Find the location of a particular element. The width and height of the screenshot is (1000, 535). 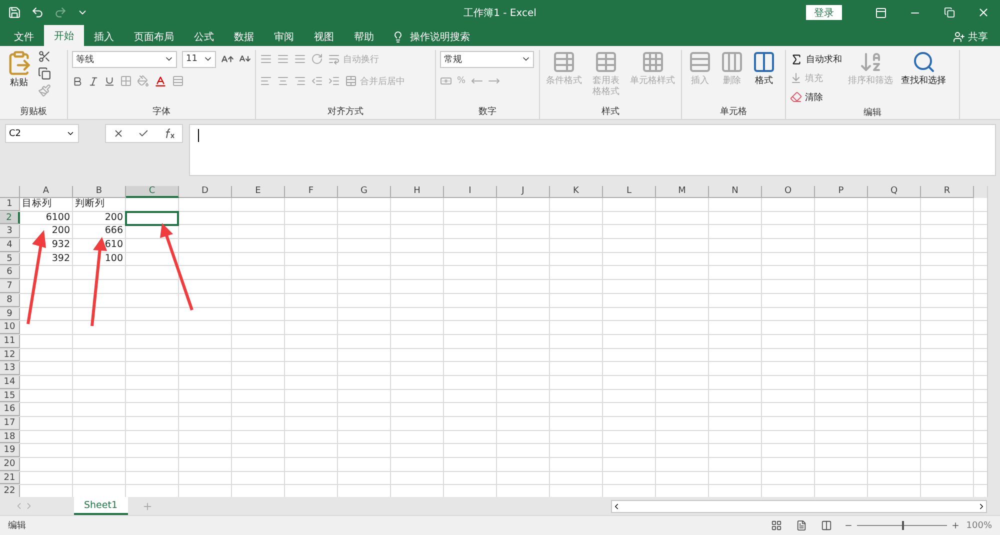

ribbon-tab: 帮助 is located at coordinates (364, 36).